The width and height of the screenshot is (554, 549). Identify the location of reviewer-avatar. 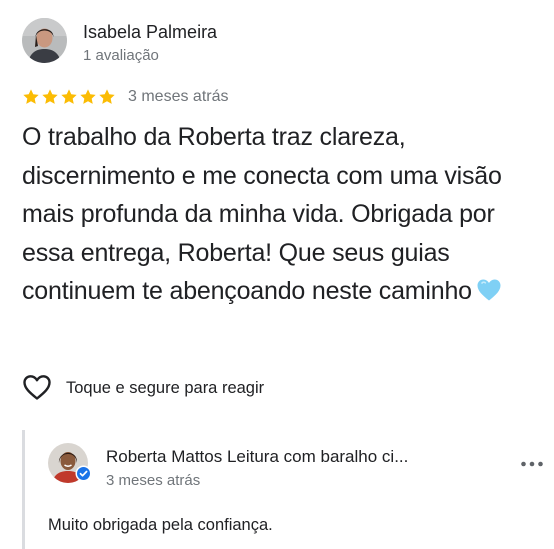
(44, 40).